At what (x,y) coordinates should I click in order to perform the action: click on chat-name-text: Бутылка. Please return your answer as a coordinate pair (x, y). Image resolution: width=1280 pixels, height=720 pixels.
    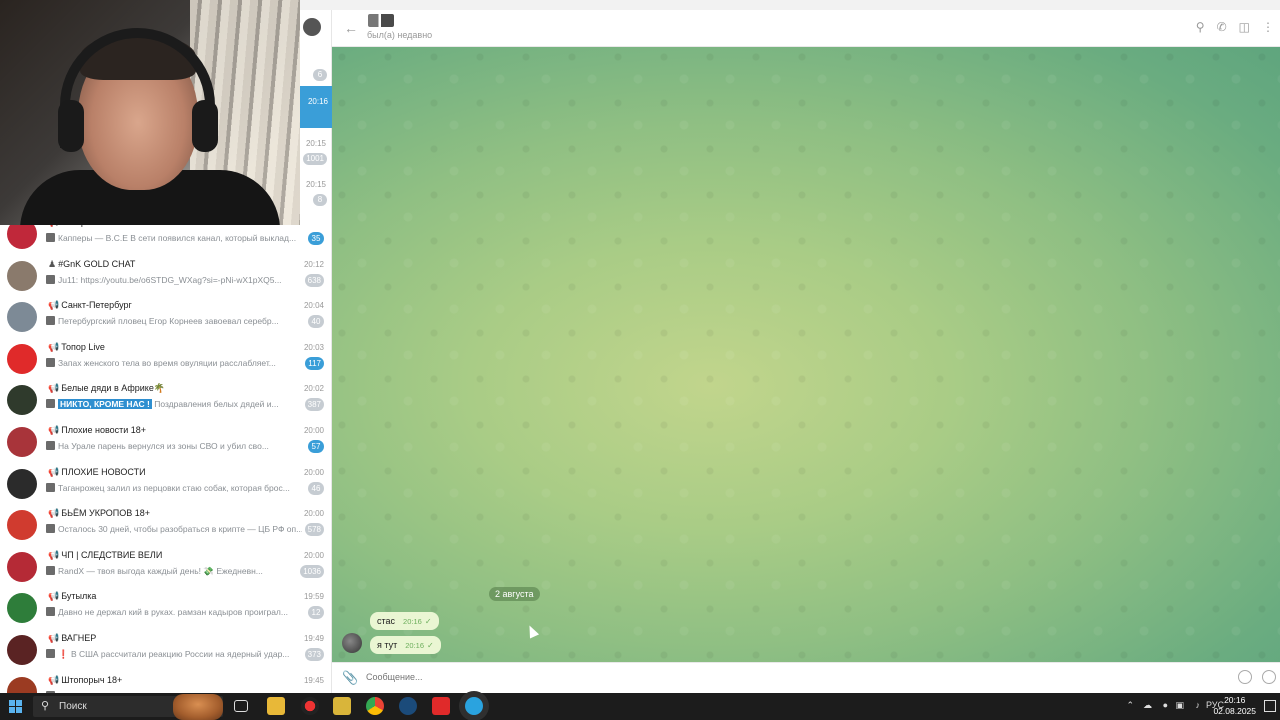
    Looking at the image, I should click on (79, 596).